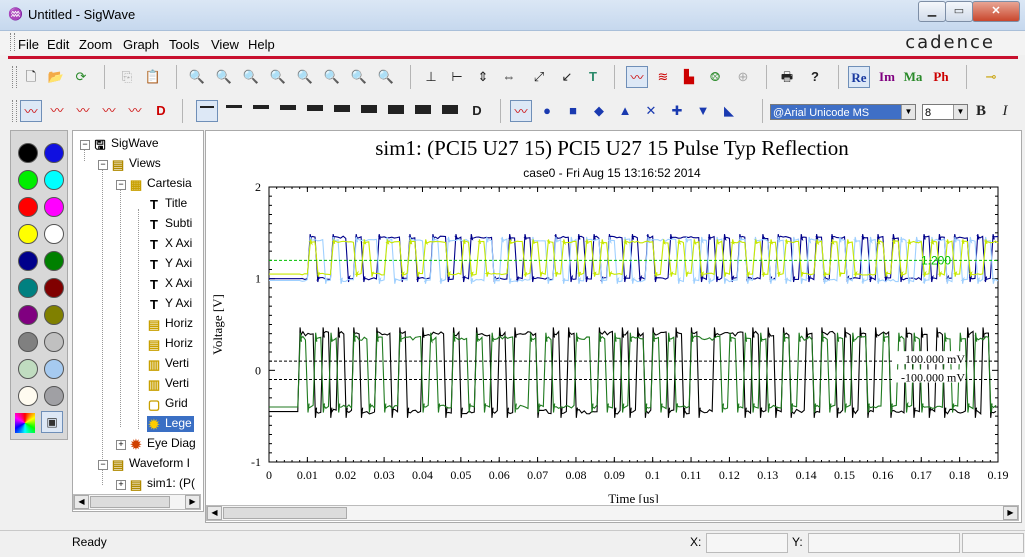  Describe the element at coordinates (58, 44) in the screenshot. I see `menu-edit: Edit` at that location.